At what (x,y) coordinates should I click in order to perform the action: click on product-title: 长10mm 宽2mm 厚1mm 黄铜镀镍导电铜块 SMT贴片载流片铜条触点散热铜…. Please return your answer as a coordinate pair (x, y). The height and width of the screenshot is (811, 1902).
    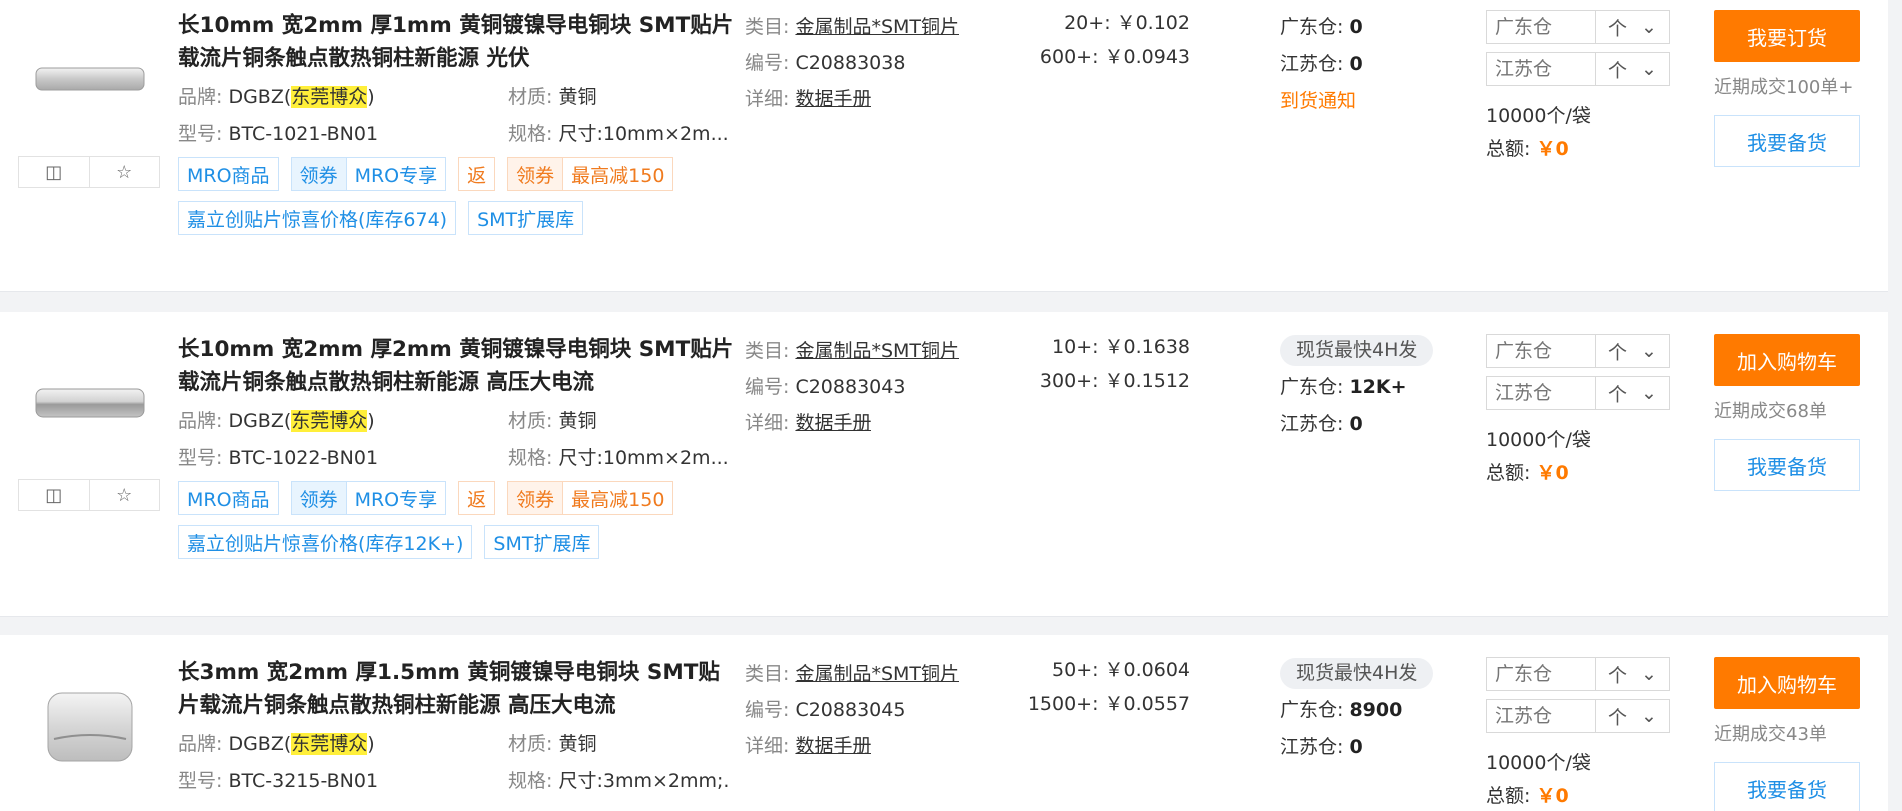
    Looking at the image, I should click on (458, 42).